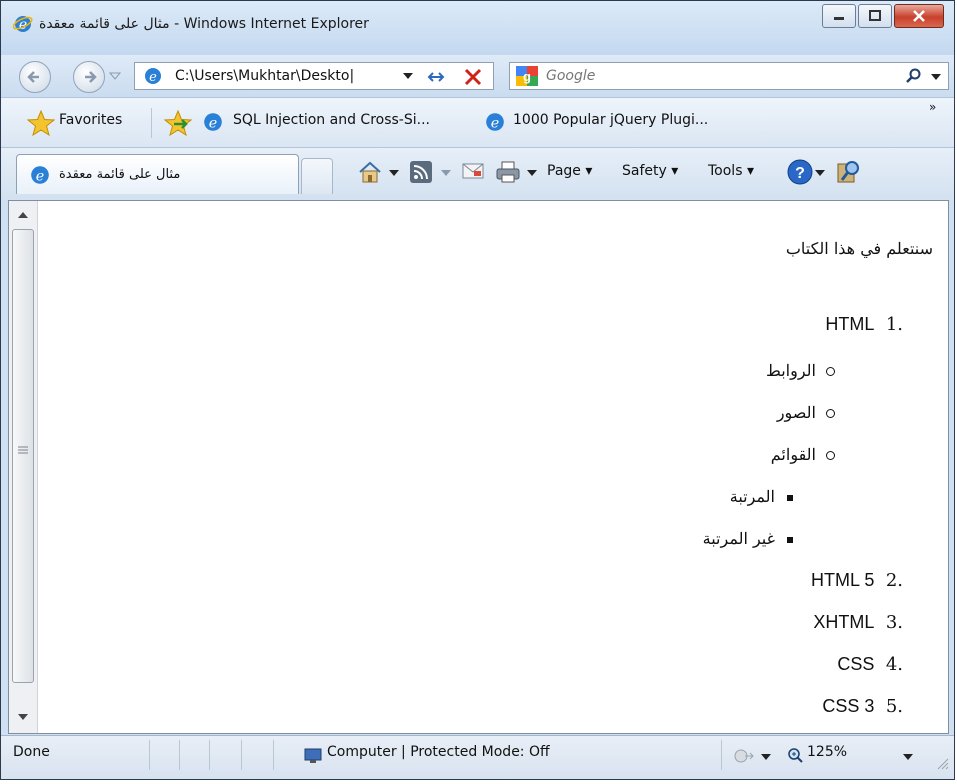 The width and height of the screenshot is (957, 784). I want to click on window-controls, so click(883, 16).